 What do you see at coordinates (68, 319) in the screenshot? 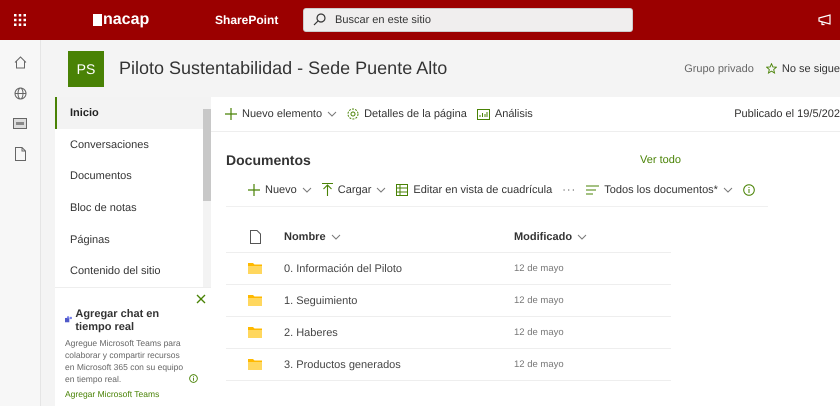
I see `teams-icon` at bounding box center [68, 319].